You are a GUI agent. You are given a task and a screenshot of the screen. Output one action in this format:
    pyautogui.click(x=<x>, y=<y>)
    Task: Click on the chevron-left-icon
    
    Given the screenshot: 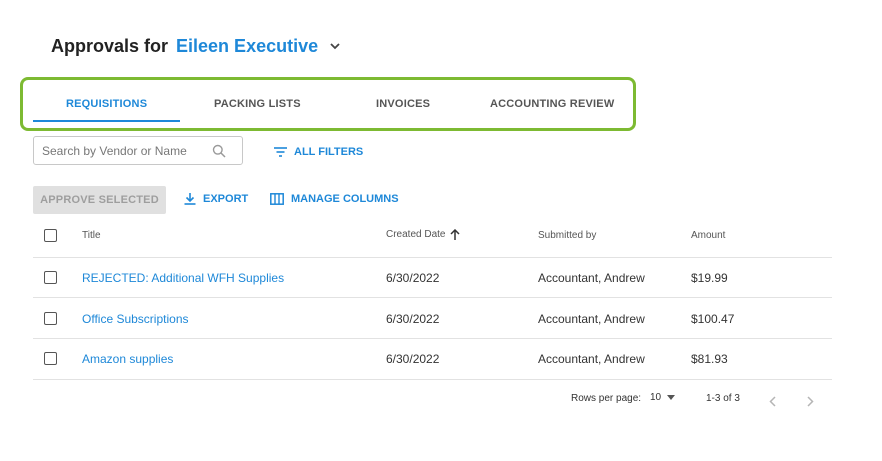 What is the action you would take?
    pyautogui.click(x=772, y=403)
    